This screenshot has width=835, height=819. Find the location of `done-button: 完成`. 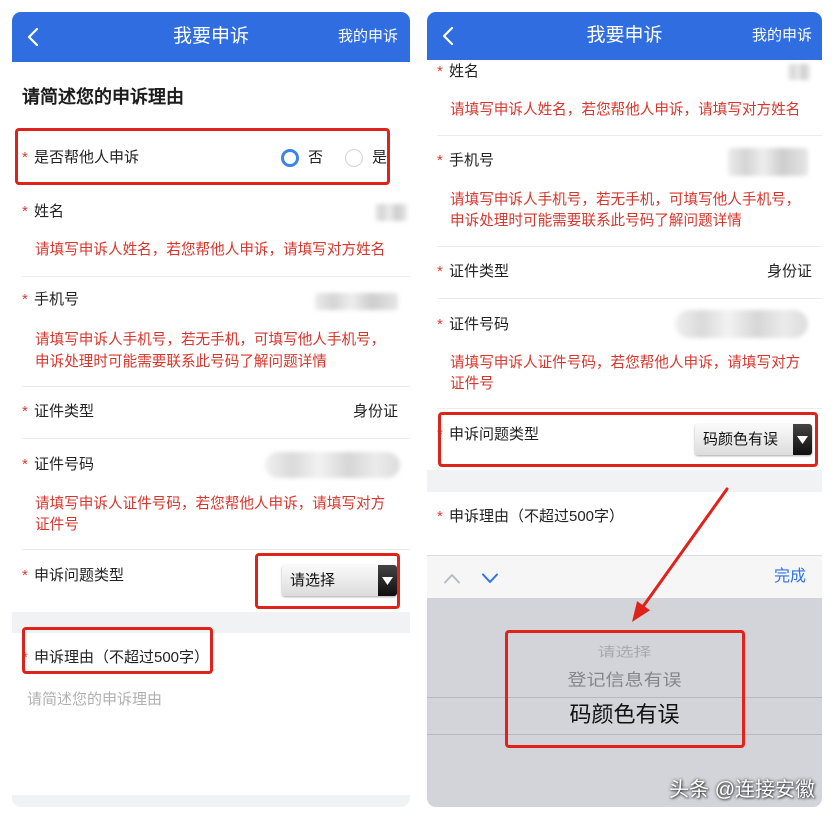

done-button: 完成 is located at coordinates (790, 577).